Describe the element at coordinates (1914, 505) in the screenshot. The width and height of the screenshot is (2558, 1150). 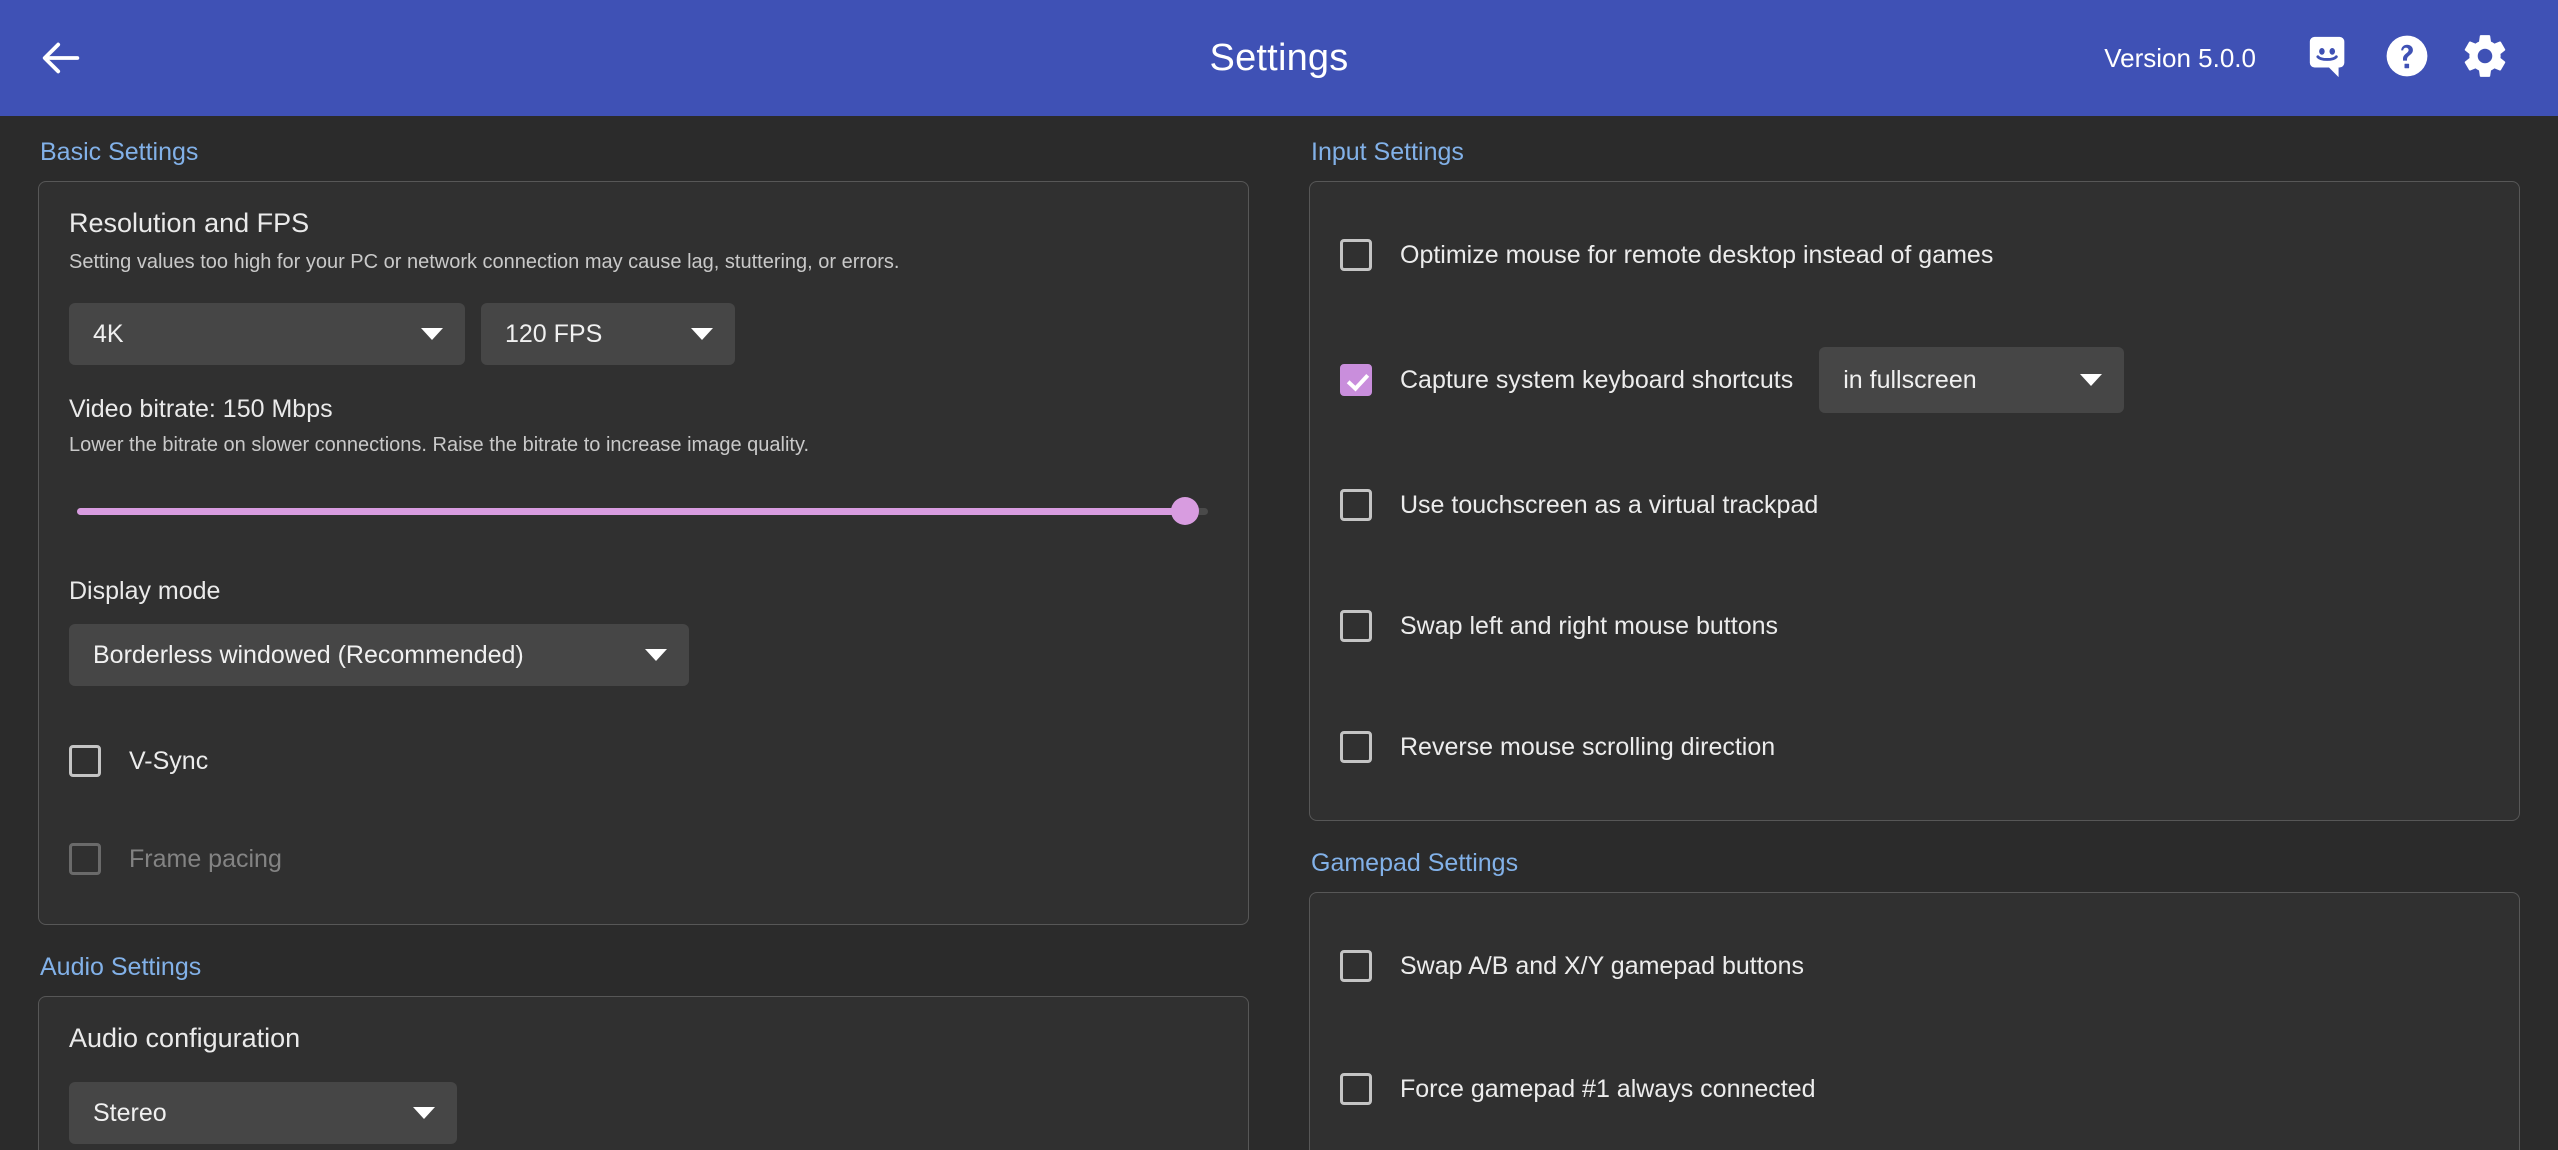
I see `touchscreen-trackpad-row: Use touchscreen as a virtual trackpad` at that location.